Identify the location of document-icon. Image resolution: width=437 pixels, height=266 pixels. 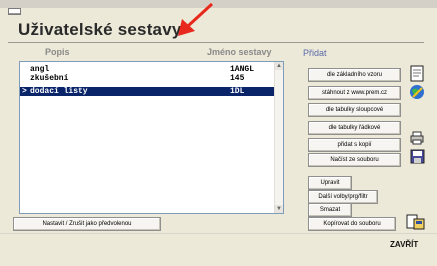
(417, 73).